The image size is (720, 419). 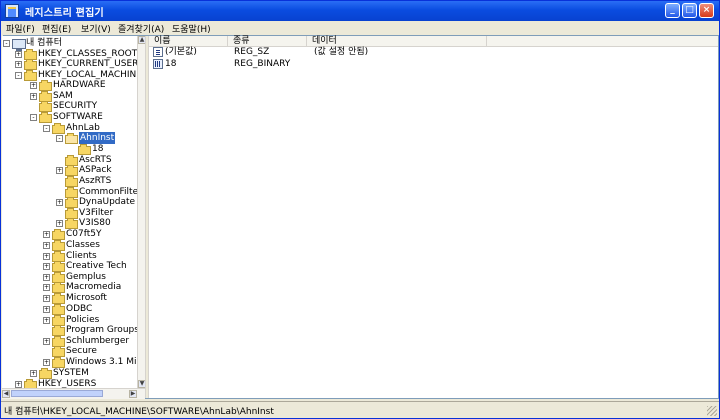 I want to click on menu-favorites: 즐겨찾기(A), so click(x=141, y=28).